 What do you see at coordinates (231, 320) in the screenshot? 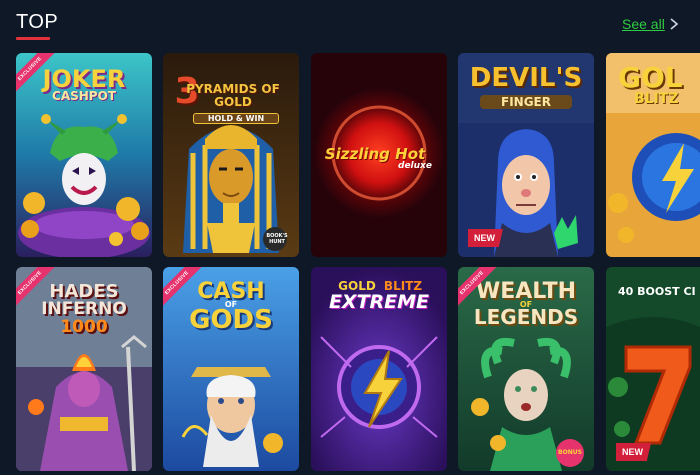
I see `game-subtitle: GODS` at bounding box center [231, 320].